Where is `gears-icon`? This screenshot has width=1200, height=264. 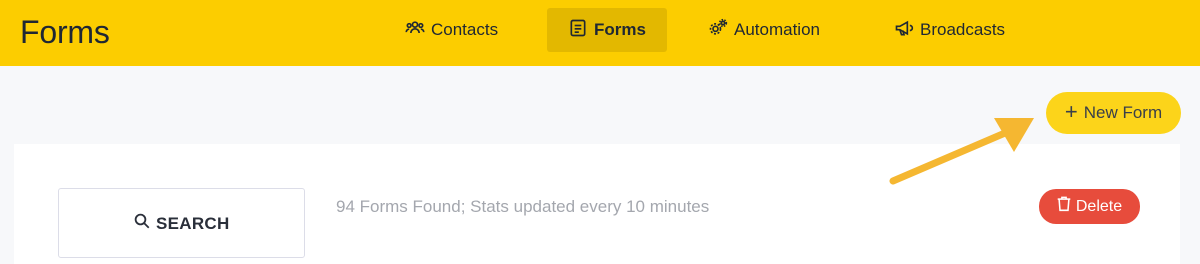
gears-icon is located at coordinates (718, 30).